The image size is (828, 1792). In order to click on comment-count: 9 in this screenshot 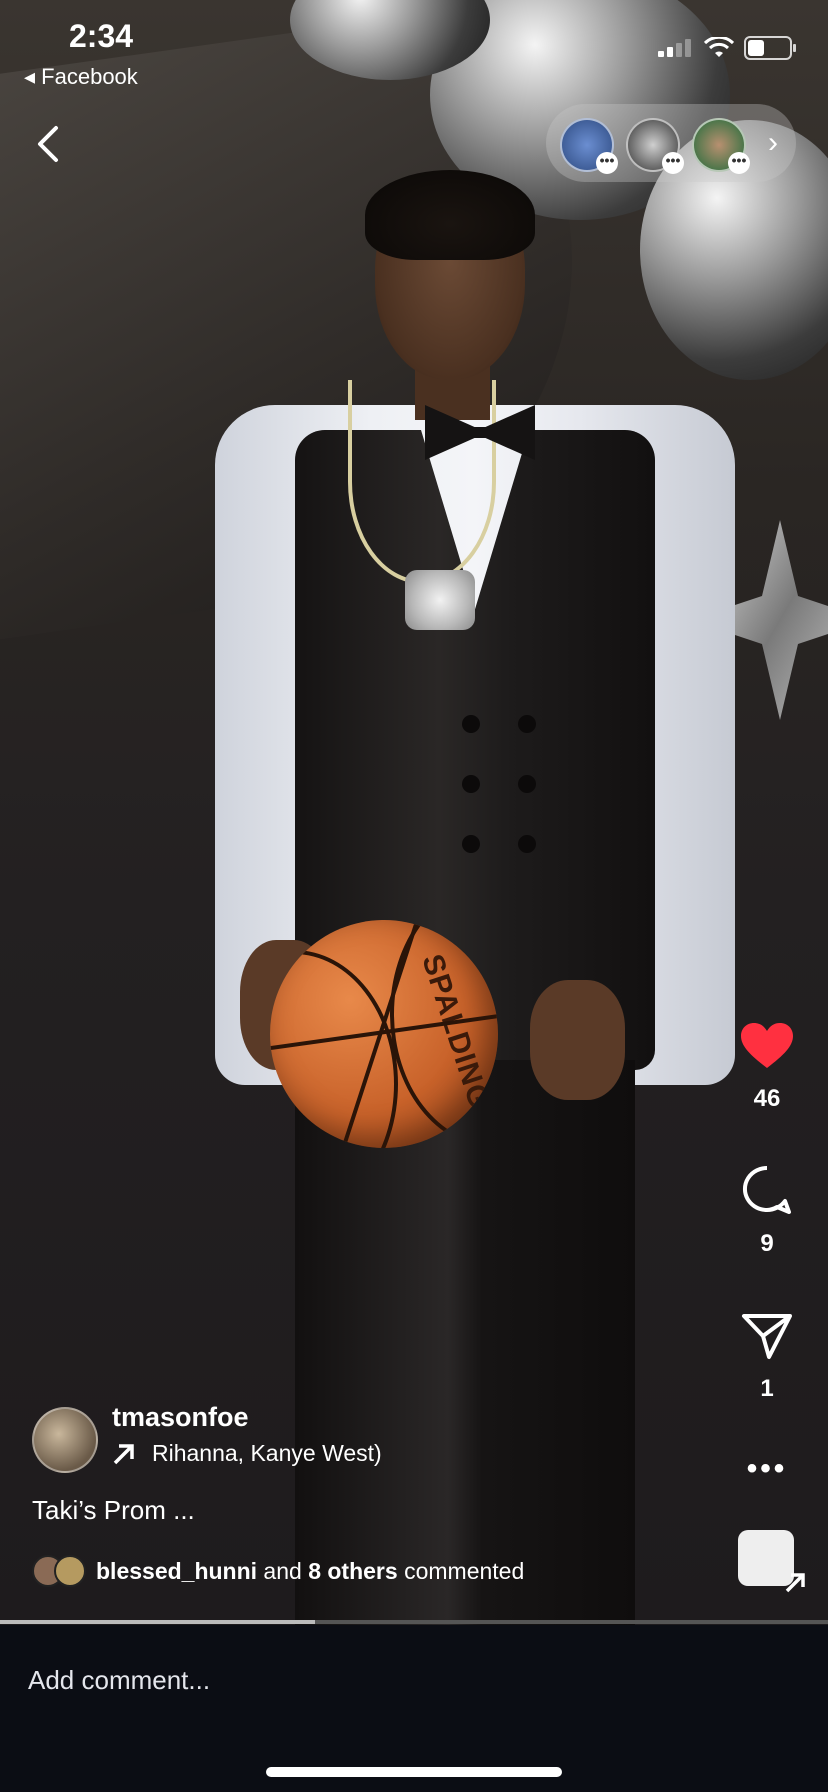, I will do `click(767, 1243)`.